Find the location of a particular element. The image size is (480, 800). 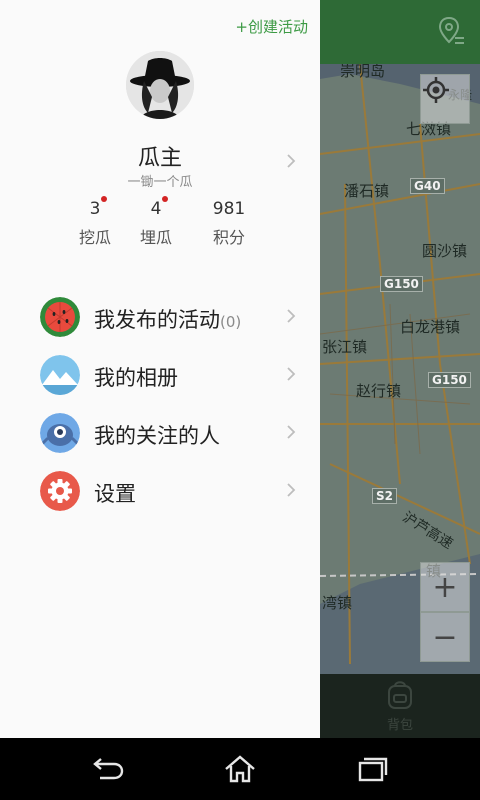

map-label: 圆沙镇 is located at coordinates (445, 251).